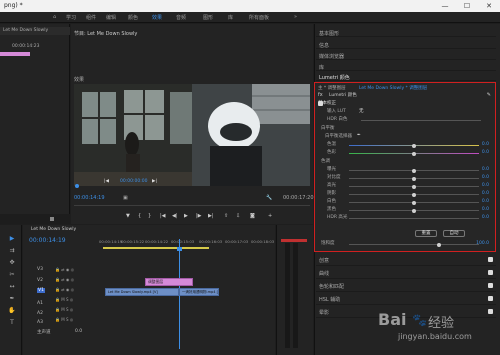 The image size is (500, 355). Describe the element at coordinates (230, 17) in the screenshot. I see `workspace-libraries: 库` at that location.